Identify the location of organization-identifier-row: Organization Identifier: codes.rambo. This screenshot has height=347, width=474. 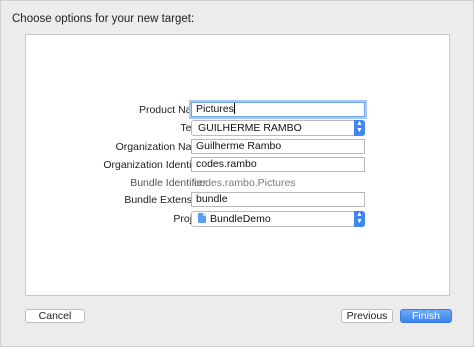
(238, 165).